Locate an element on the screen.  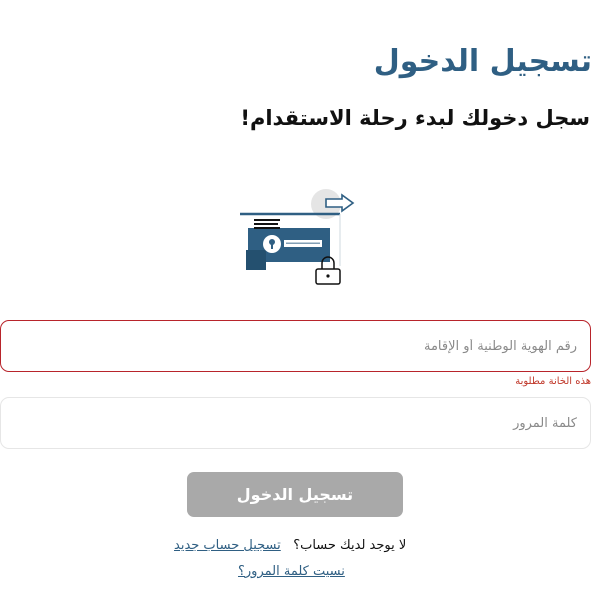
national-id-input is located at coordinates (295, 346).